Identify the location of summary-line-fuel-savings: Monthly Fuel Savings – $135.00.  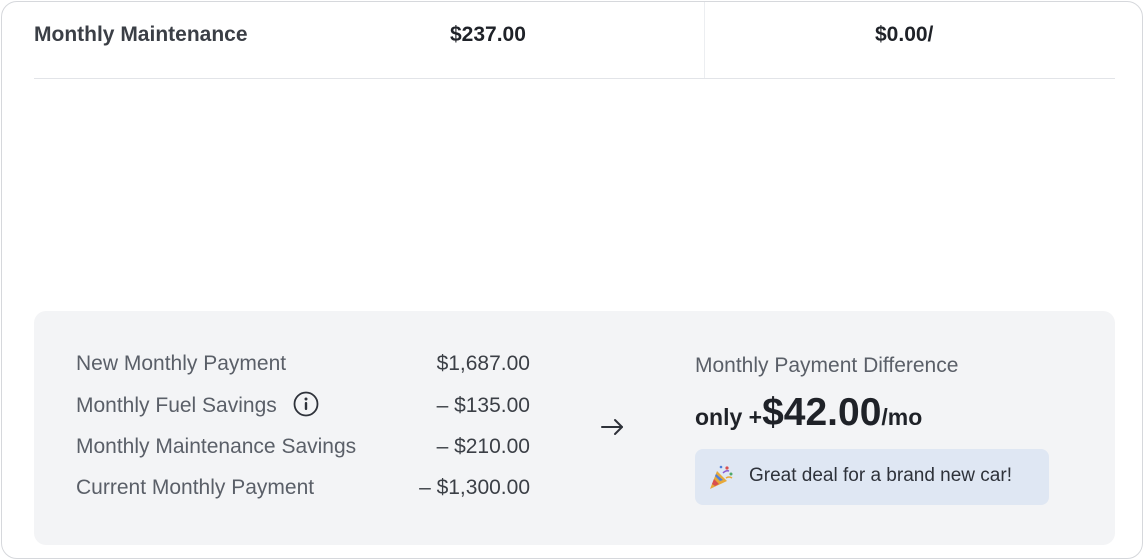
(303, 406).